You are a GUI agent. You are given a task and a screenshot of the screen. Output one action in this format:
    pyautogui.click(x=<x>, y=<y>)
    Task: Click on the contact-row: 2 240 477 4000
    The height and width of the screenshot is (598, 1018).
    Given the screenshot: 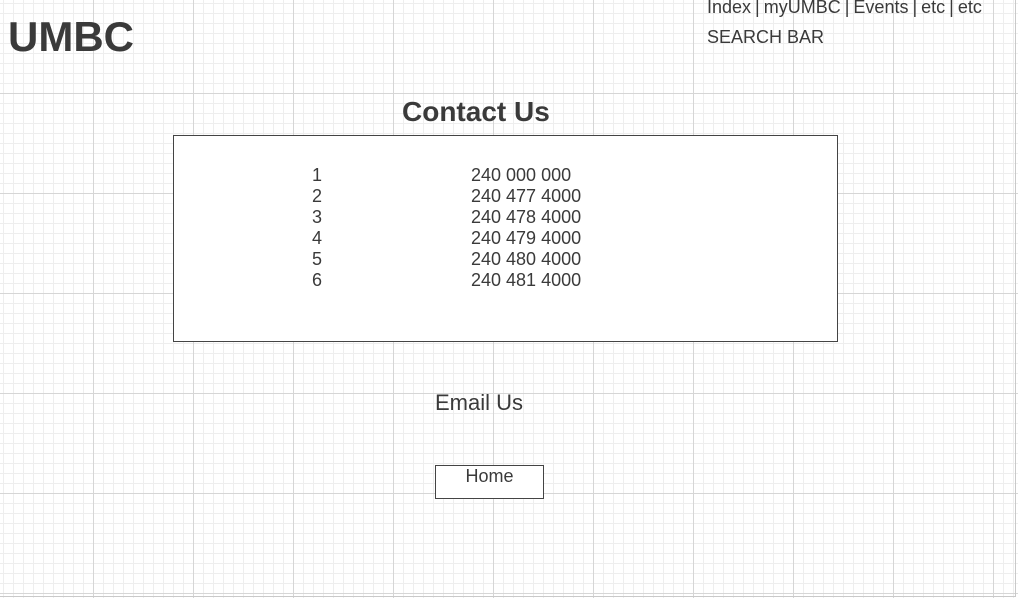 What is the action you would take?
    pyautogui.click(x=505, y=196)
    